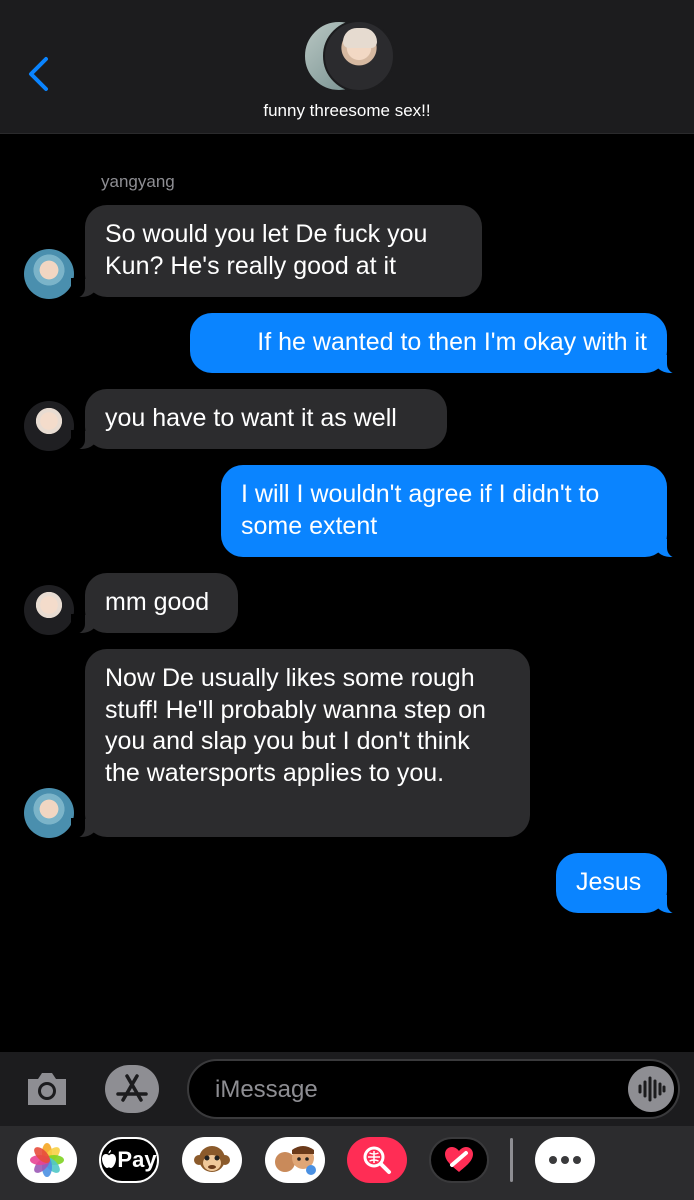  I want to click on chevron-left-icon, so click(38, 74).